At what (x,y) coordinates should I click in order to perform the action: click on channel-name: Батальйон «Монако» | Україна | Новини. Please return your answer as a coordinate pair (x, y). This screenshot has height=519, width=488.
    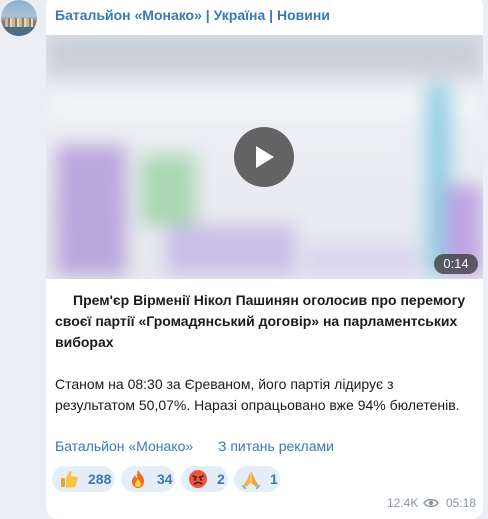
    Looking at the image, I should click on (192, 15).